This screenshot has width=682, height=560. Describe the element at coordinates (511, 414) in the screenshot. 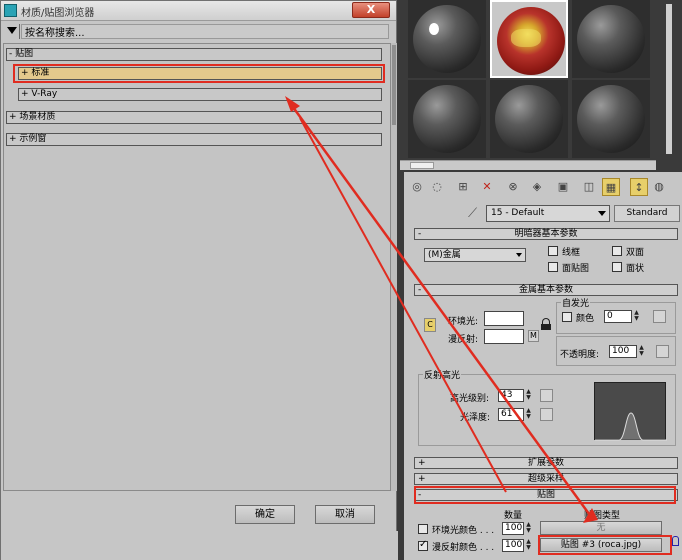

I see `glossiness-spinner: 61` at that location.